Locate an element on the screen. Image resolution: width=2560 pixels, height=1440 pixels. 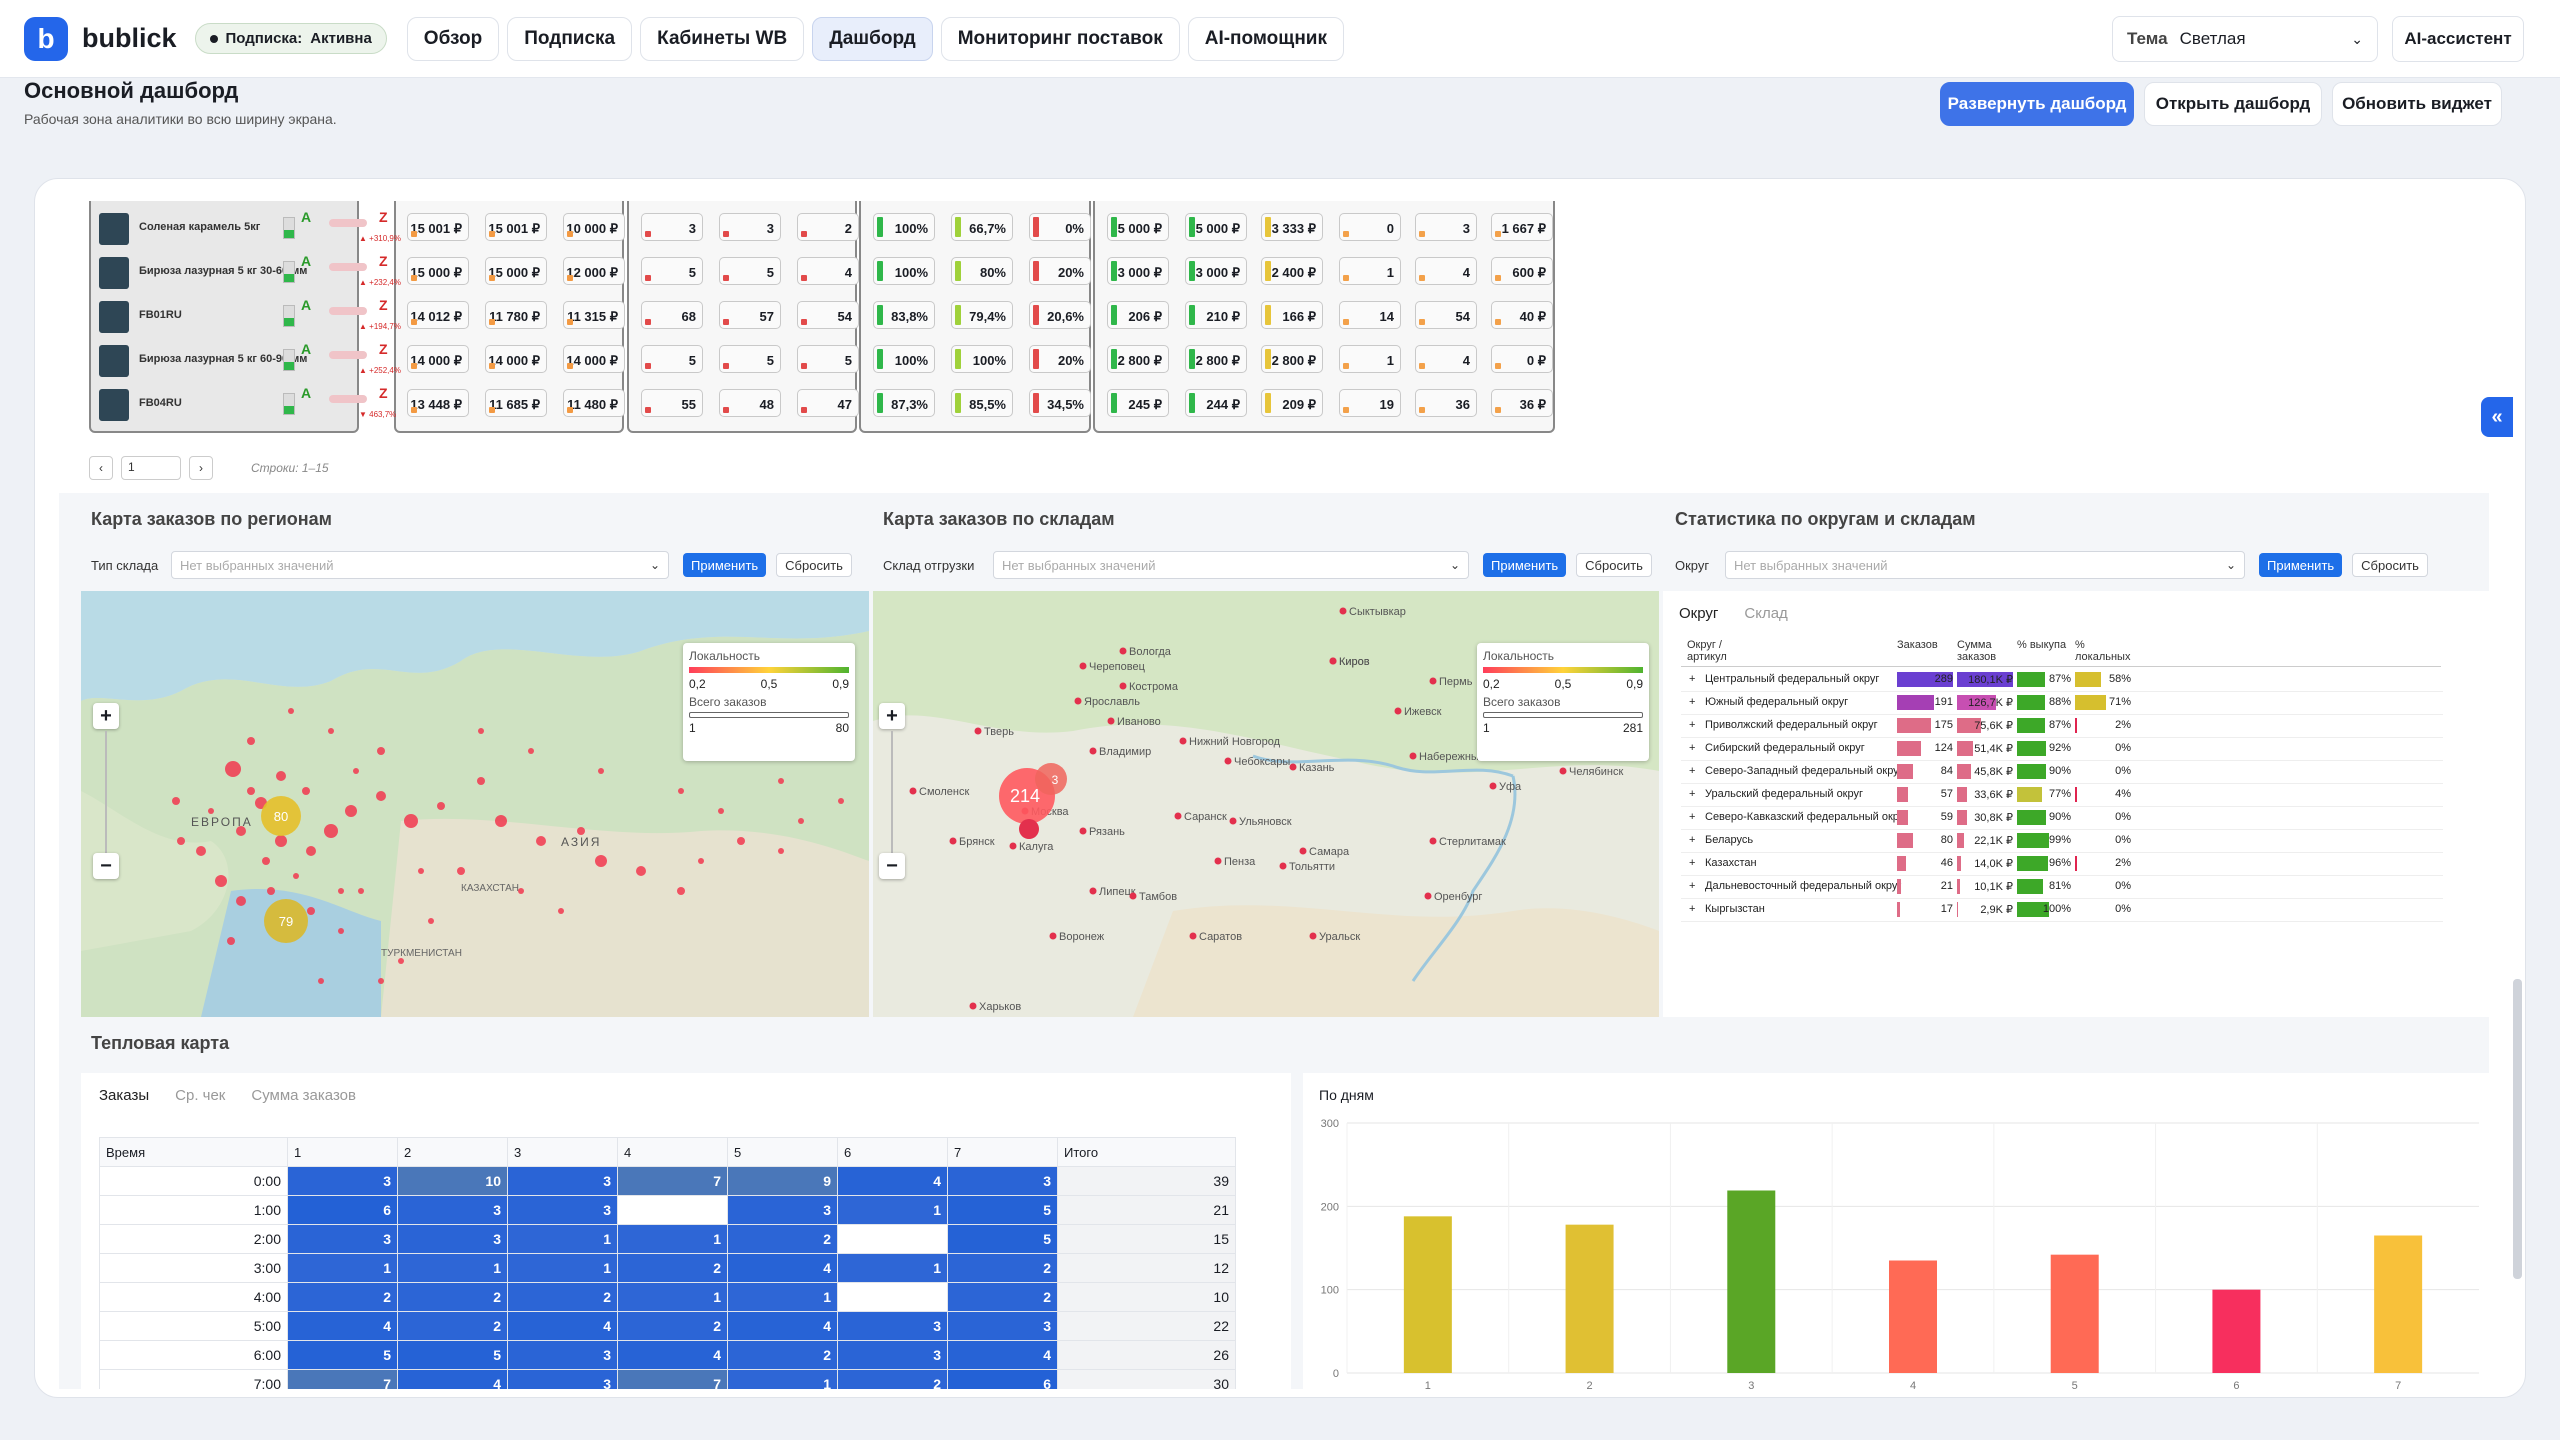
expand-dashboard-button: Развернуть дашборд is located at coordinates (2037, 104).